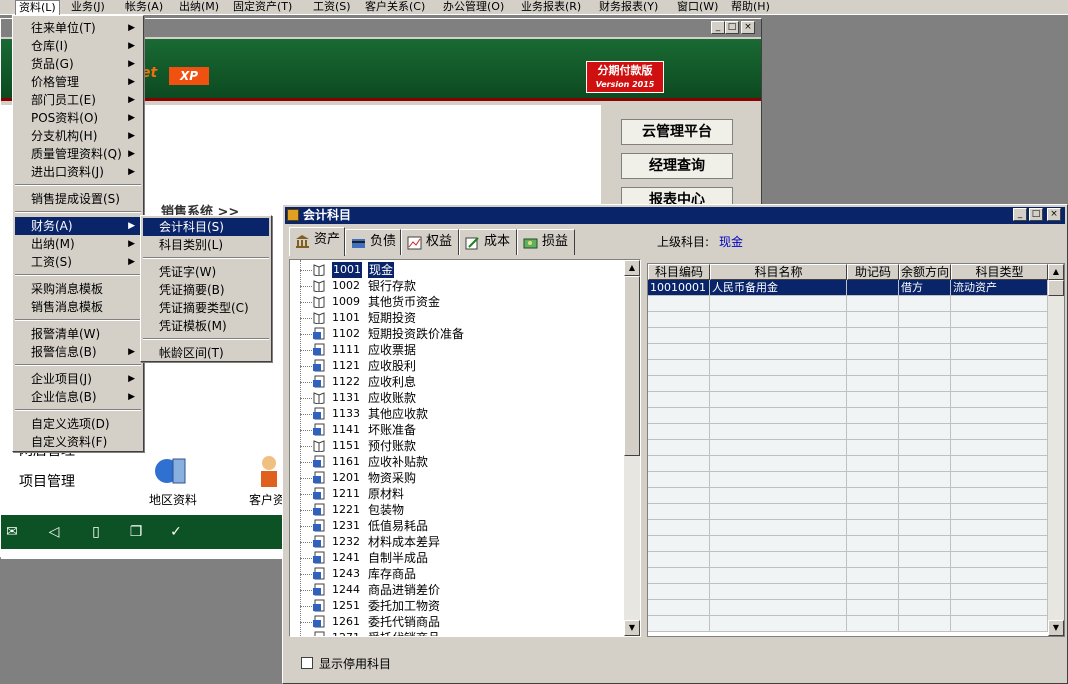 Image resolution: width=1068 pixels, height=684 pixels. Describe the element at coordinates (78, 64) in the screenshot. I see `menu-item: 货品(G) ▶` at that location.